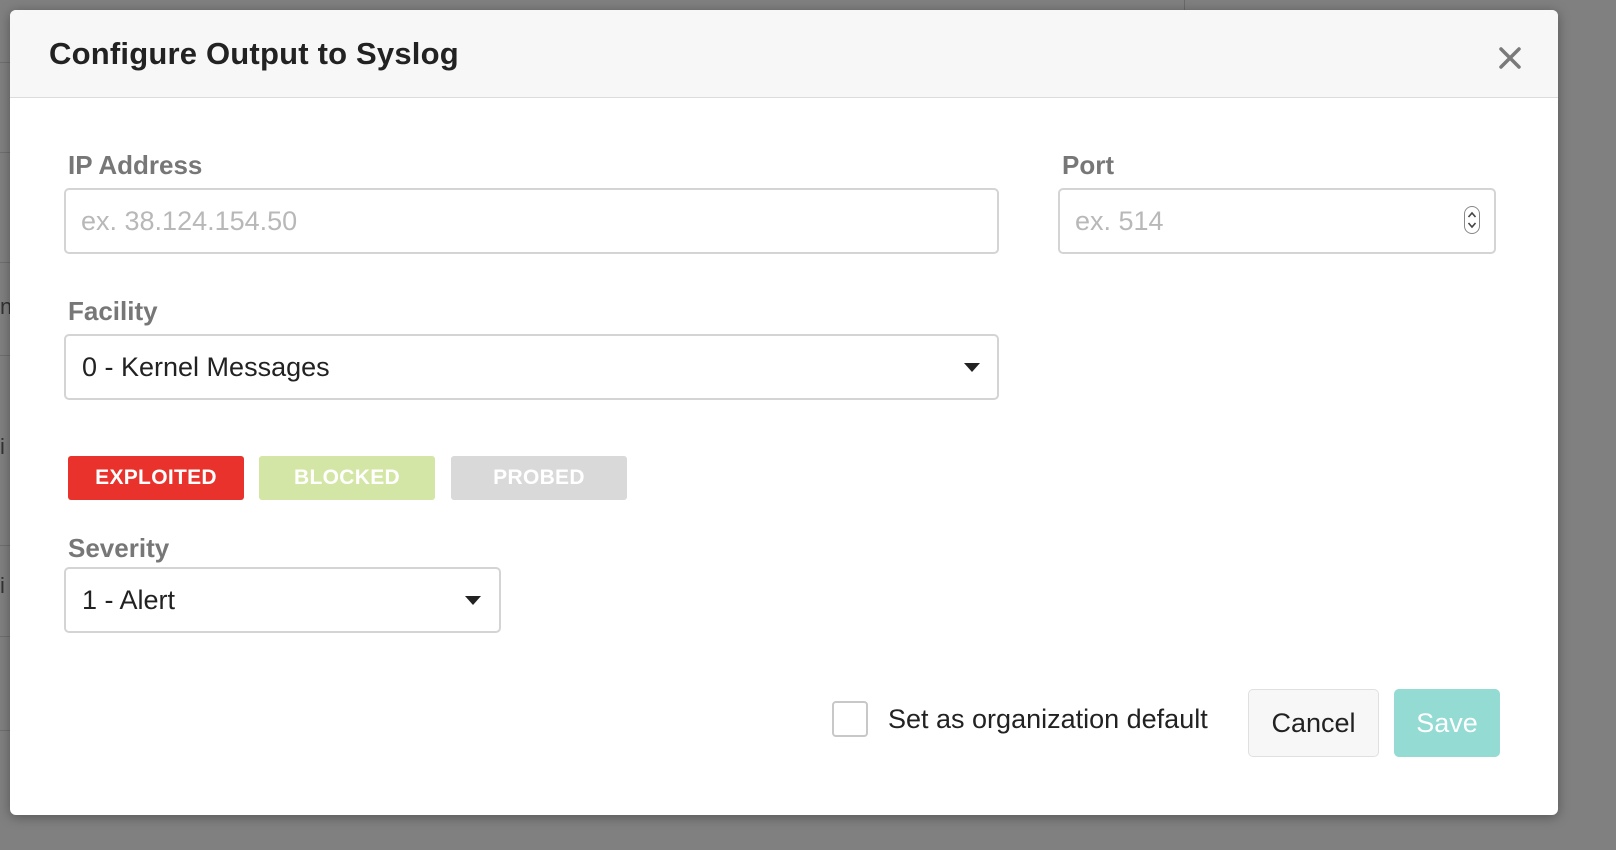 The height and width of the screenshot is (850, 1616). What do you see at coordinates (850, 719) in the screenshot?
I see `org-default-checkbox` at bounding box center [850, 719].